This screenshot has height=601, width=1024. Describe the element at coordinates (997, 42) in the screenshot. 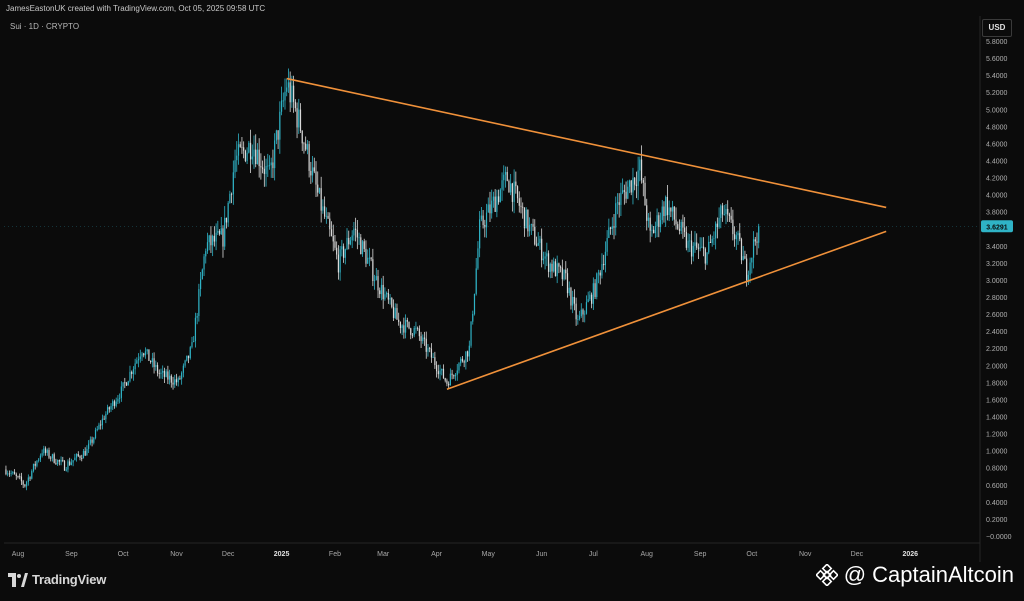

I see `y-tick-label: 5.8000` at that location.